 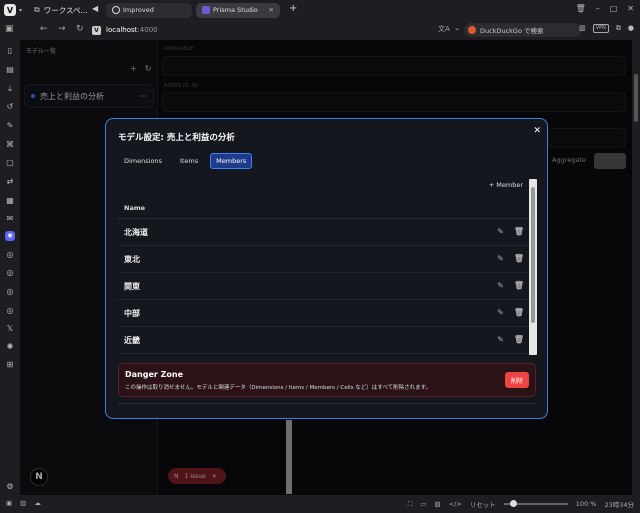 I want to click on member-name: 近畿, so click(x=132, y=340).